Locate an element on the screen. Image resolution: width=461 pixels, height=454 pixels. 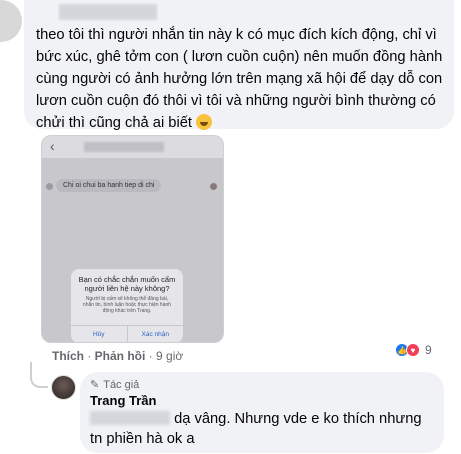
back-chevron-icon: ‹ is located at coordinates (52, 146).